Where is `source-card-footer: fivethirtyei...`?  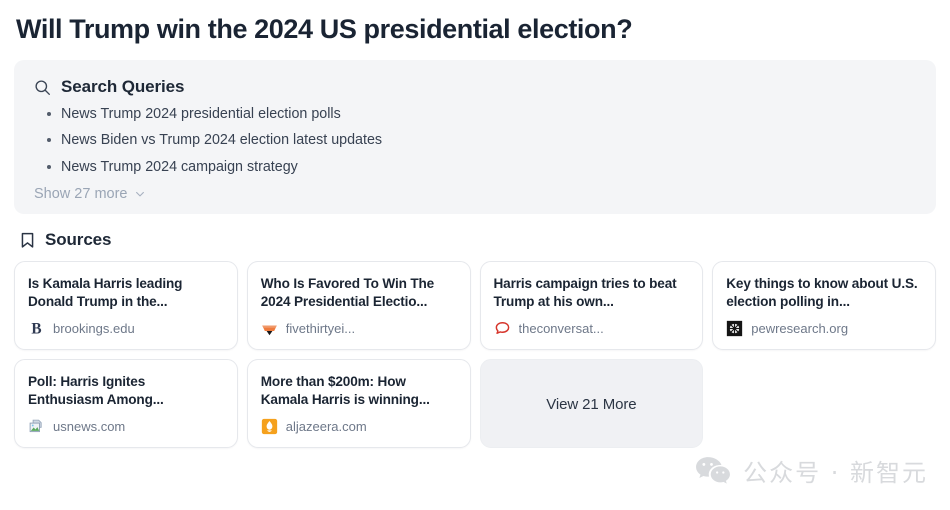 source-card-footer: fivethirtyei... is located at coordinates (359, 328).